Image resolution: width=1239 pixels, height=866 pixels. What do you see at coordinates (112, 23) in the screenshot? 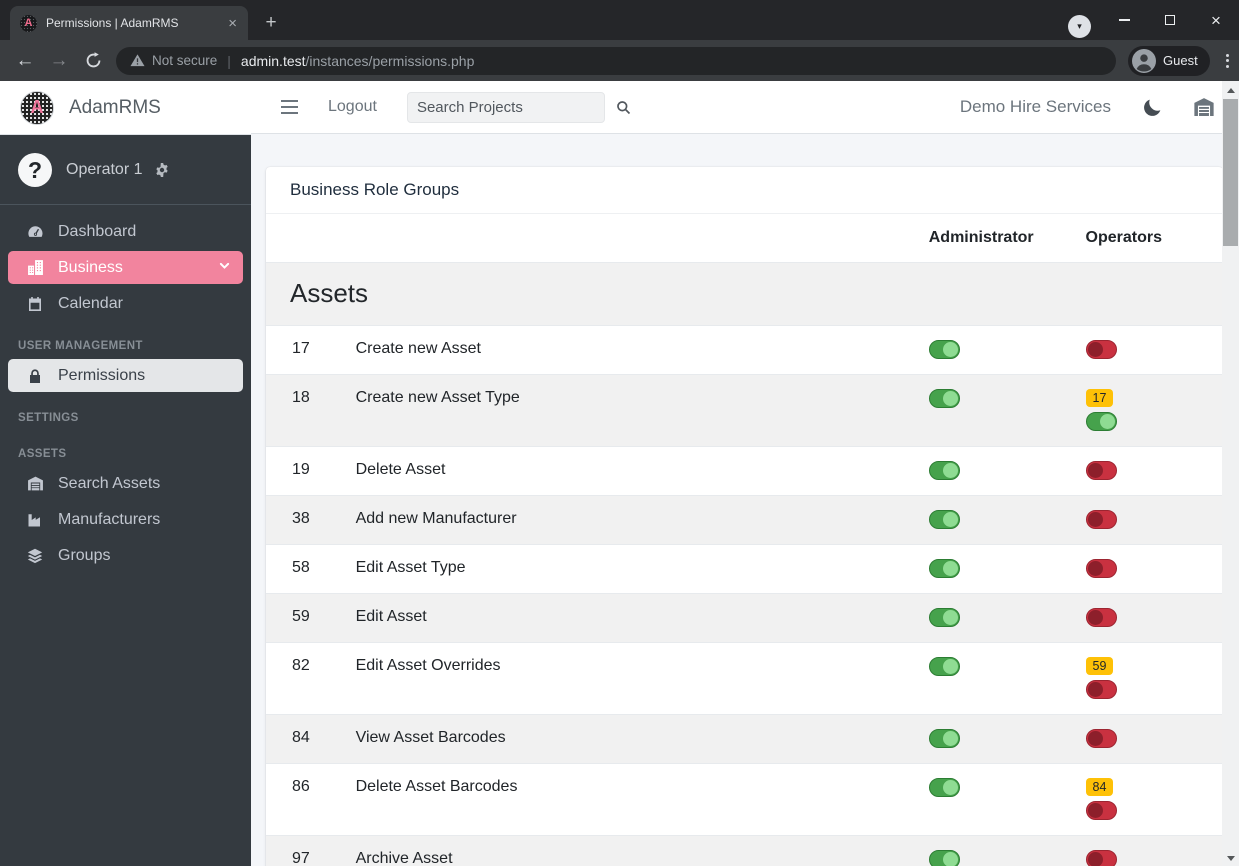
I see `tab-title: Permissions | AdamRMS` at bounding box center [112, 23].